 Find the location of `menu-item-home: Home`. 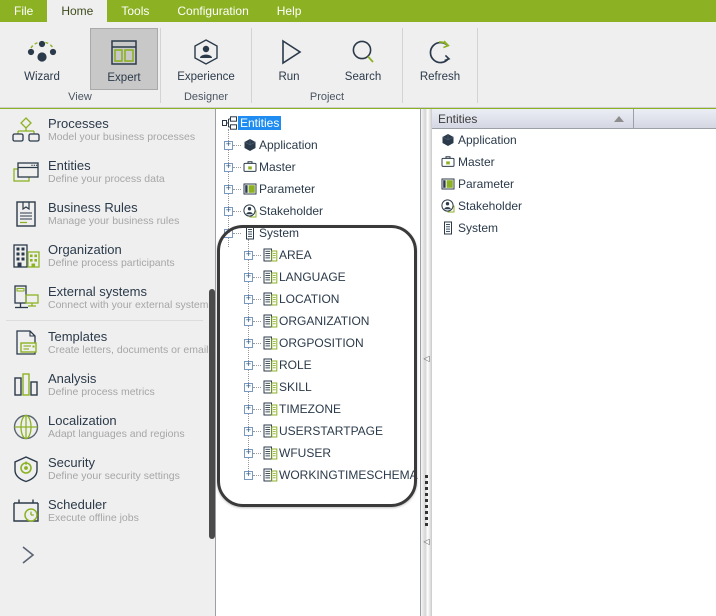

menu-item-home: Home is located at coordinates (77, 11).